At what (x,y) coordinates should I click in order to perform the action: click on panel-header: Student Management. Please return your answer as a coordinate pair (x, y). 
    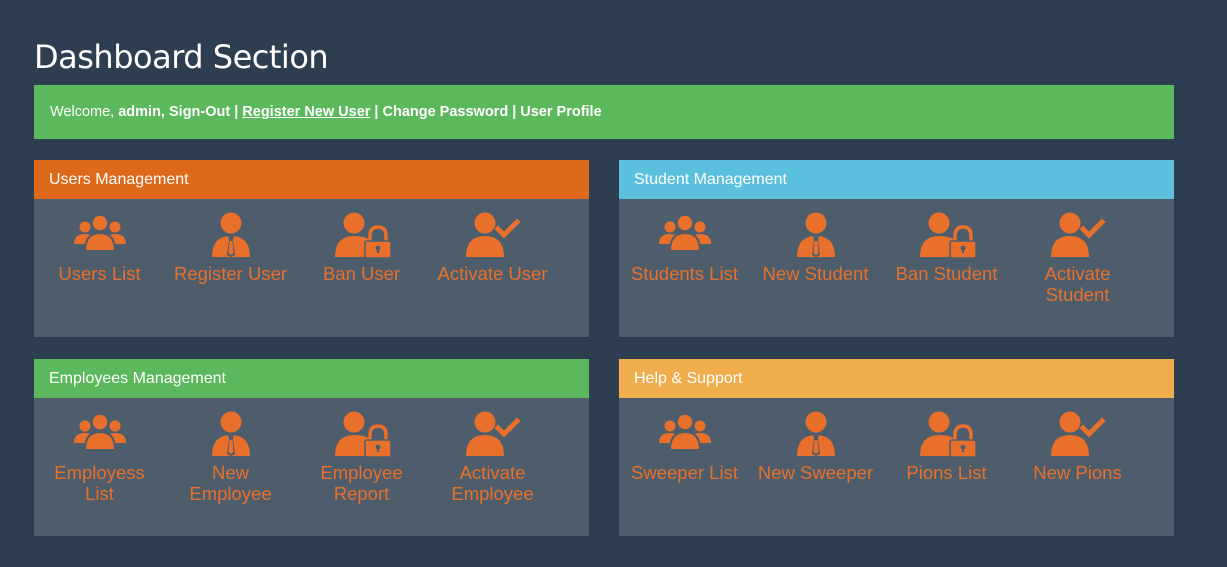
    Looking at the image, I should click on (896, 179).